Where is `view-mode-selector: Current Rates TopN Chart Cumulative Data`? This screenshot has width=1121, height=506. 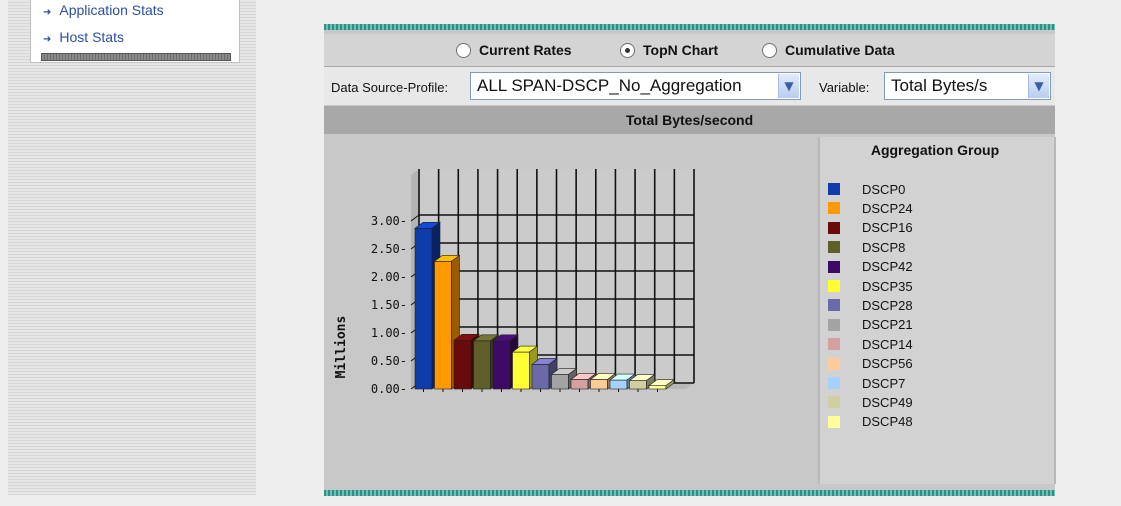 view-mode-selector: Current Rates TopN Chart Cumulative Data is located at coordinates (689, 50).